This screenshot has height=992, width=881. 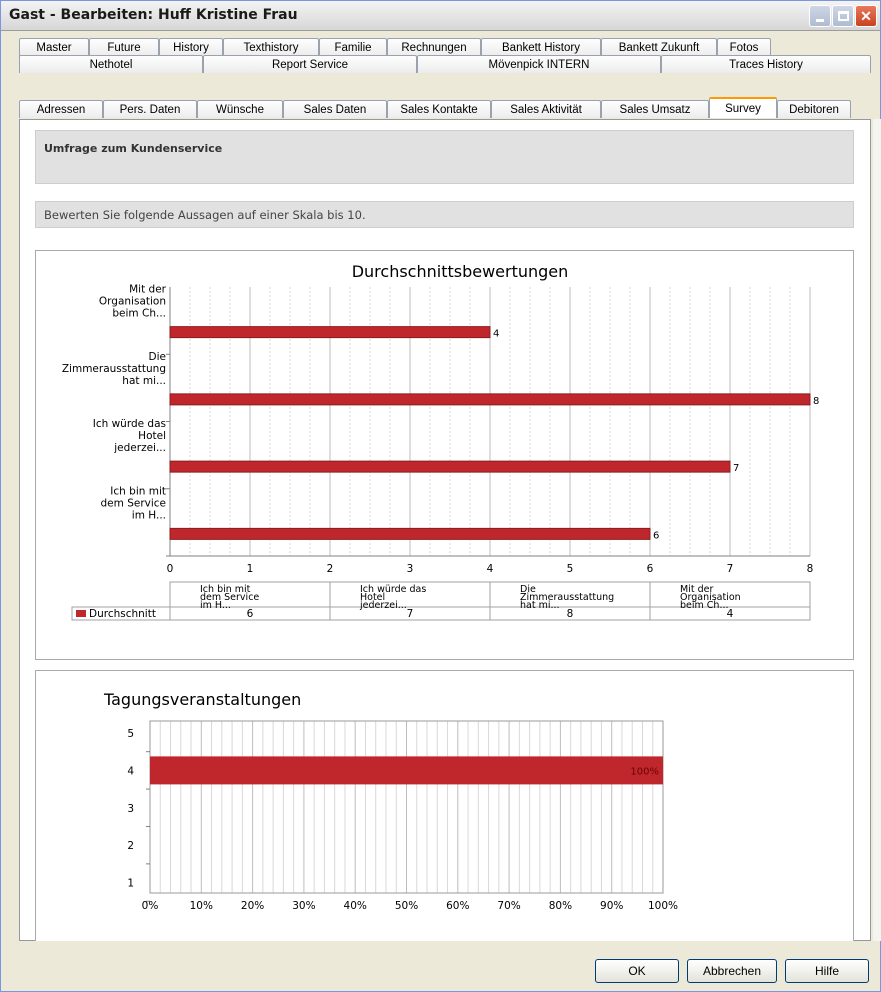 I want to click on tab-moevenpick-intern: Mövenpick INTERN, so click(x=539, y=64).